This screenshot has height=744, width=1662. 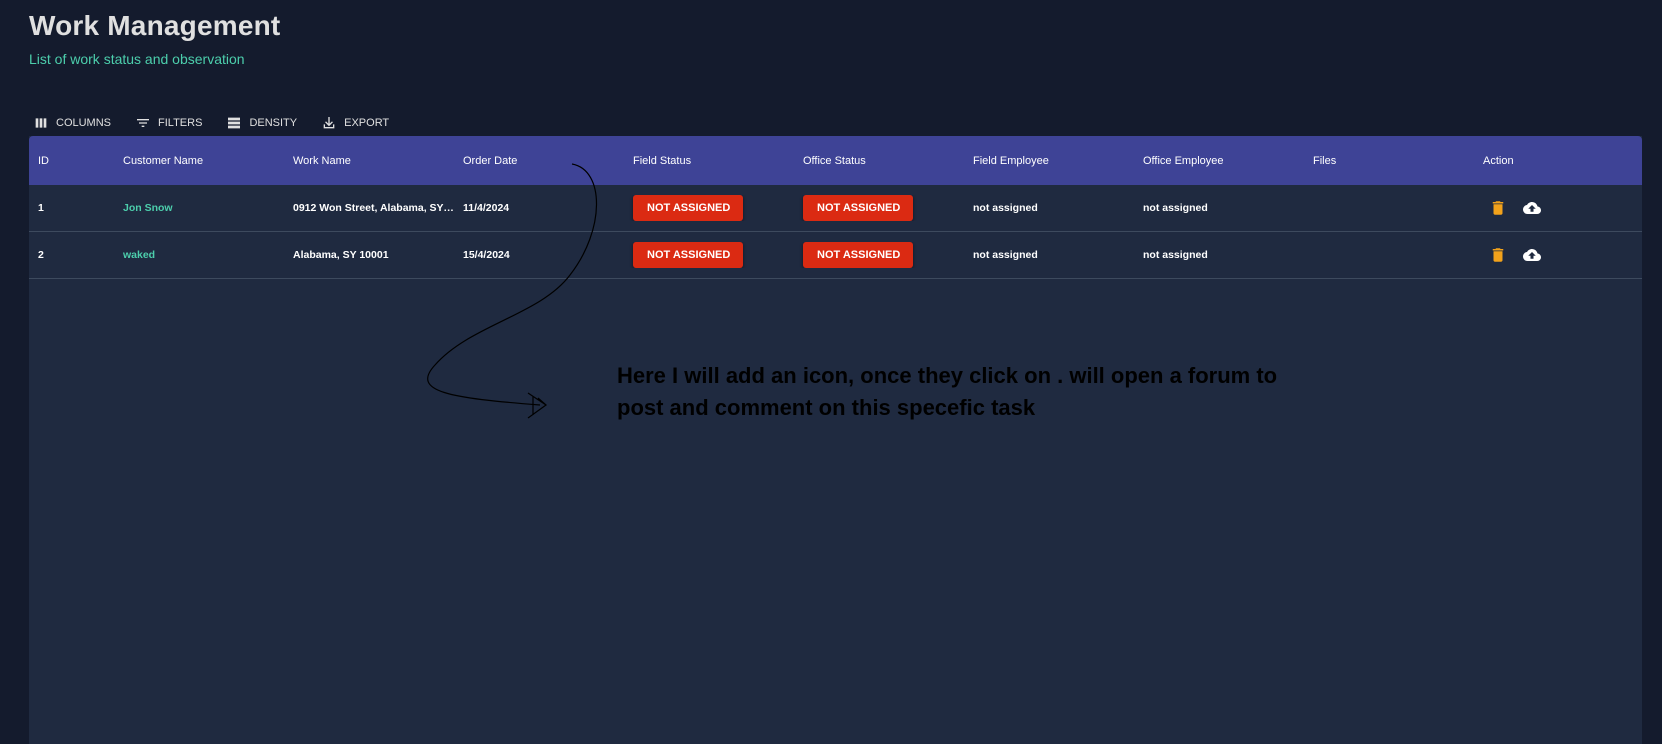 What do you see at coordinates (486, 255) in the screenshot?
I see `cell-order-date: 15/4/2024` at bounding box center [486, 255].